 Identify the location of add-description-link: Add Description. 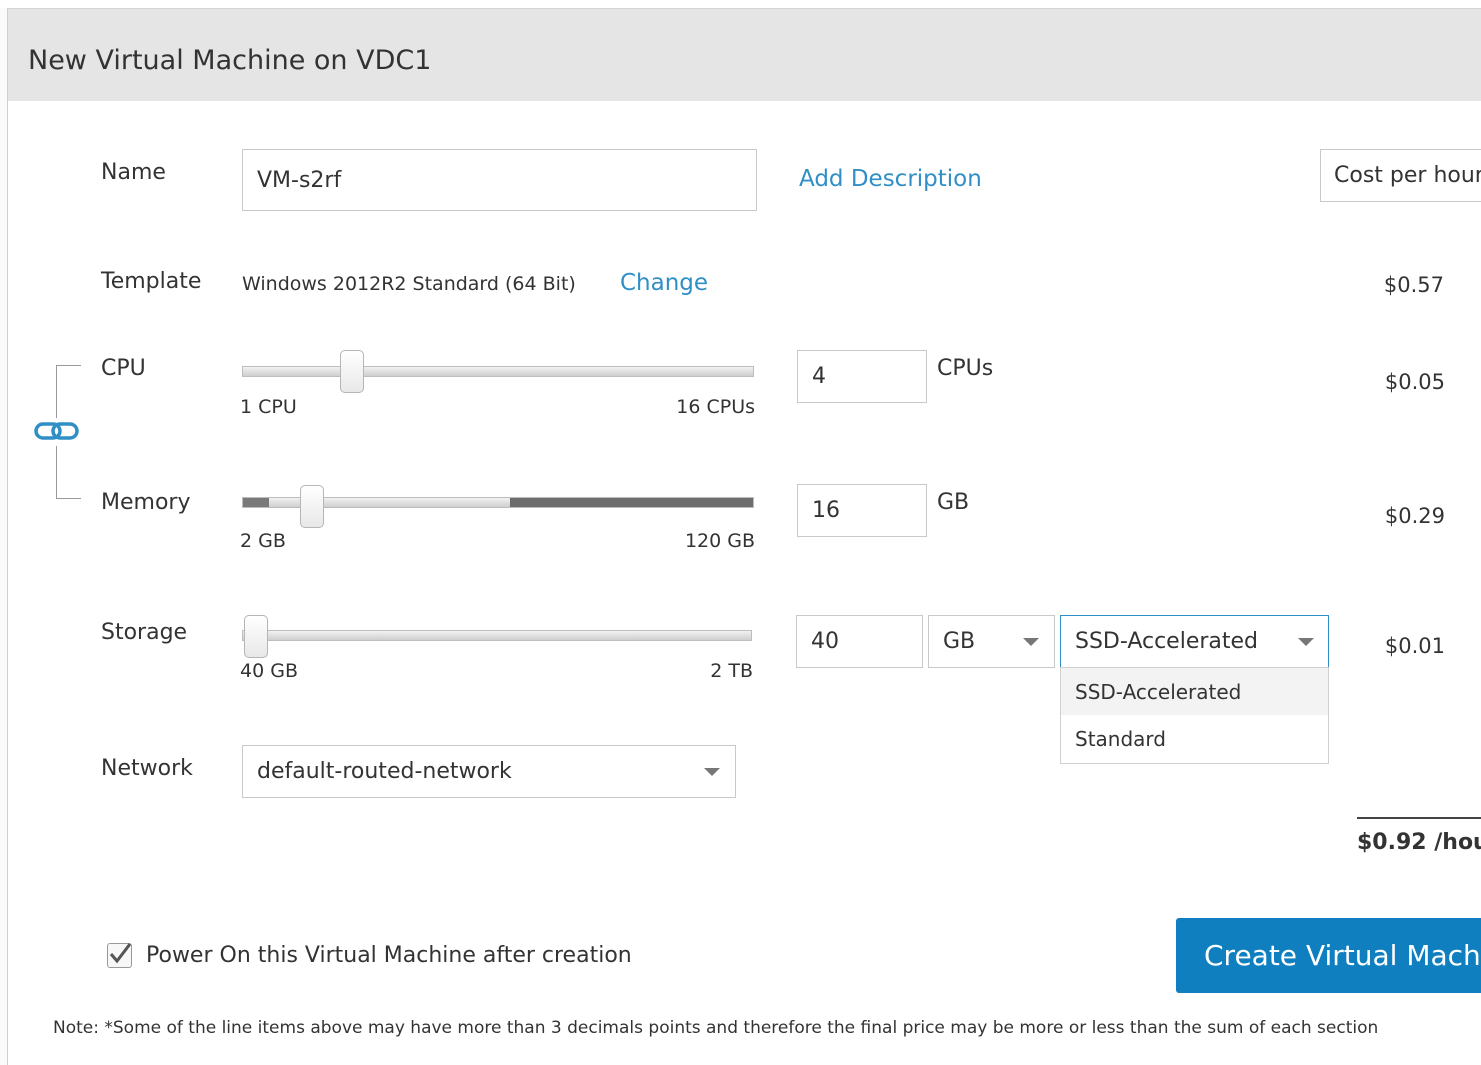
(890, 179).